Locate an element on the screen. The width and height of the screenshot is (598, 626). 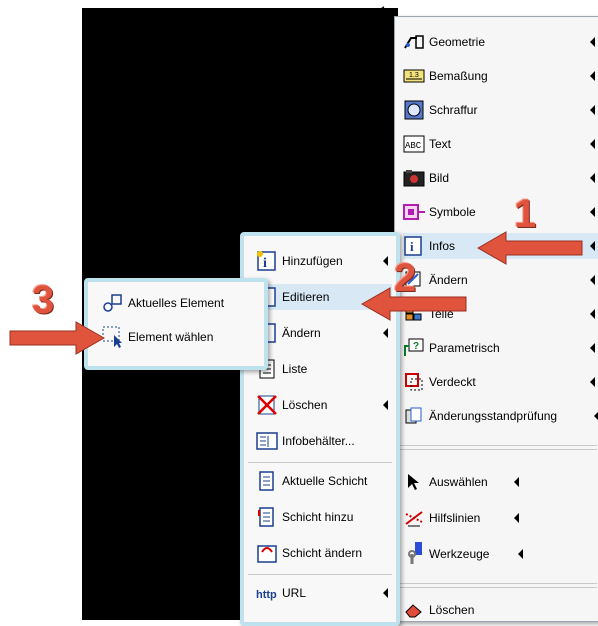
menu-item-label: Änderungsstandprüfung is located at coordinates (493, 416).